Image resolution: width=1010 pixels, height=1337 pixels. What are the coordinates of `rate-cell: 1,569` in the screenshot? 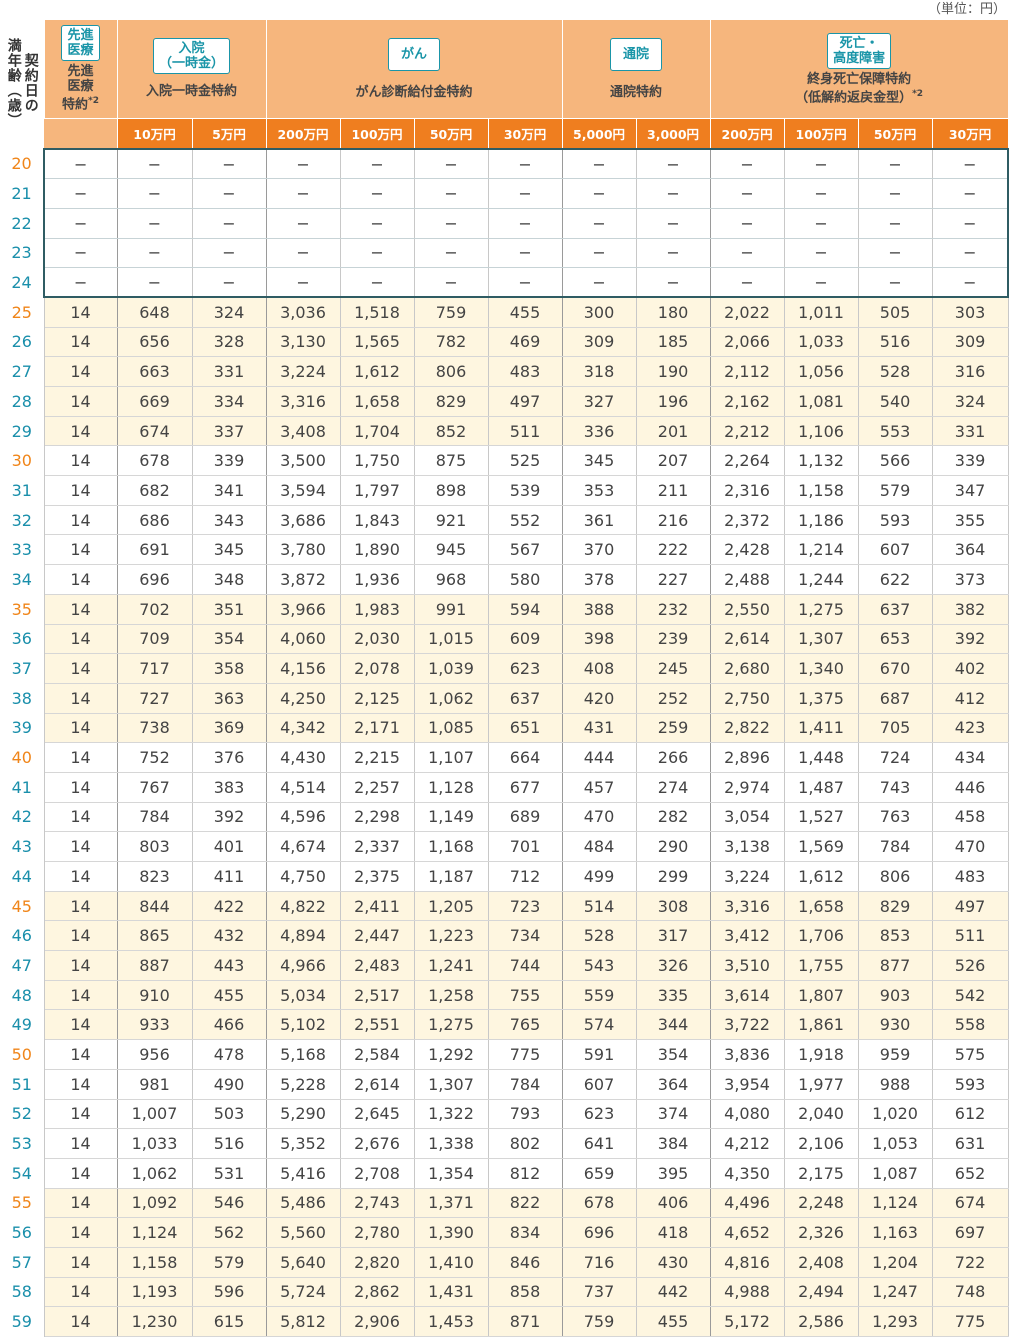 It's located at (821, 846).